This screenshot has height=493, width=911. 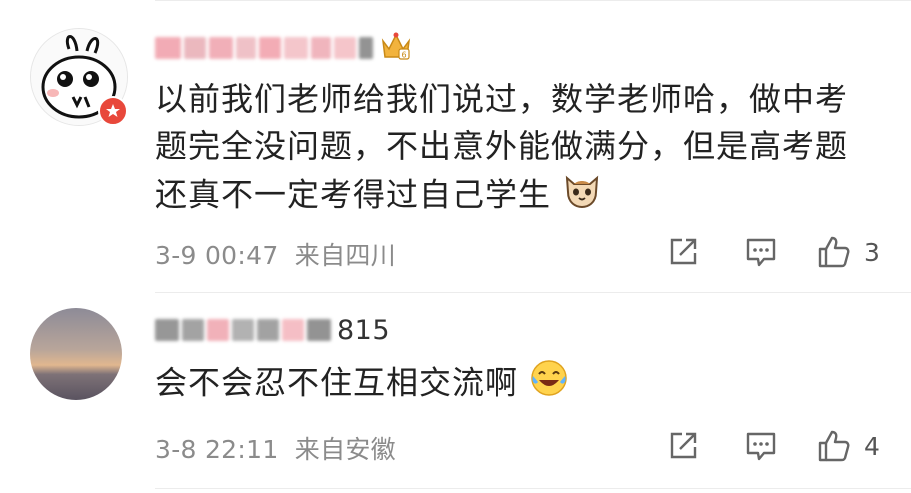 I want to click on laughing-tears-icon, so click(x=549, y=384).